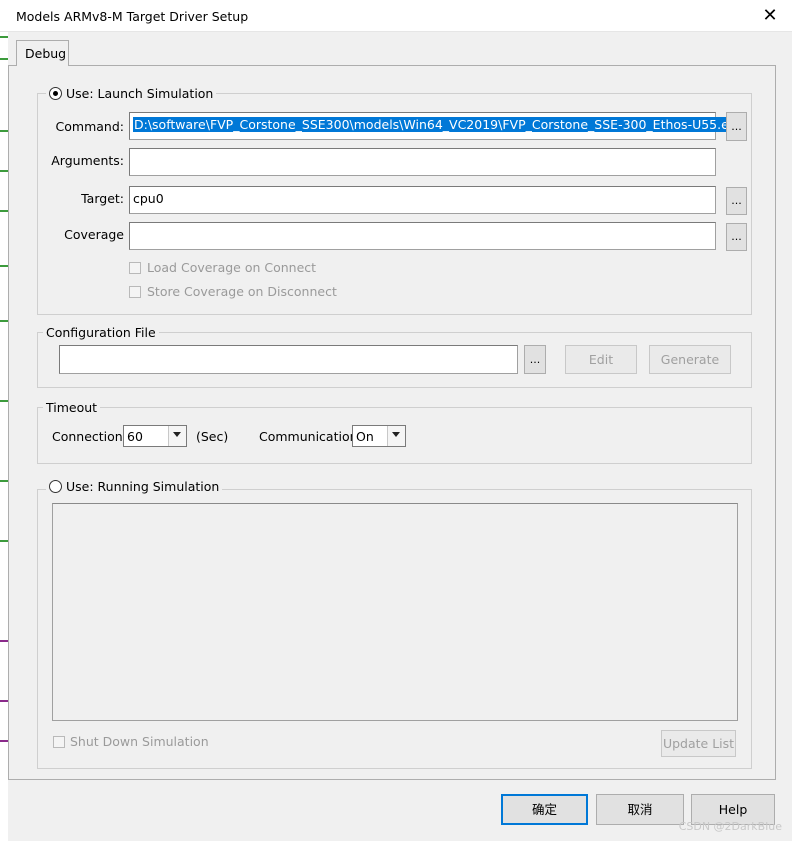  I want to click on ok-button: 确定, so click(544, 809).